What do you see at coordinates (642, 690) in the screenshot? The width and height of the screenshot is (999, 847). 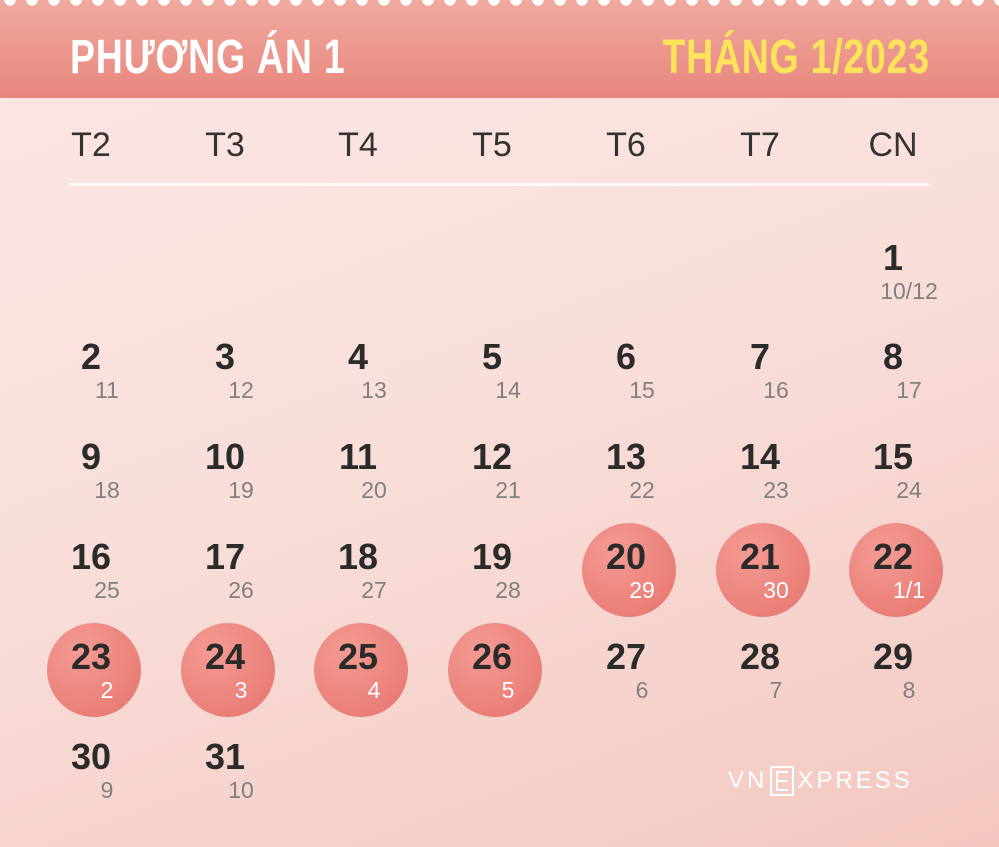 I see `lunar-date: 6` at bounding box center [642, 690].